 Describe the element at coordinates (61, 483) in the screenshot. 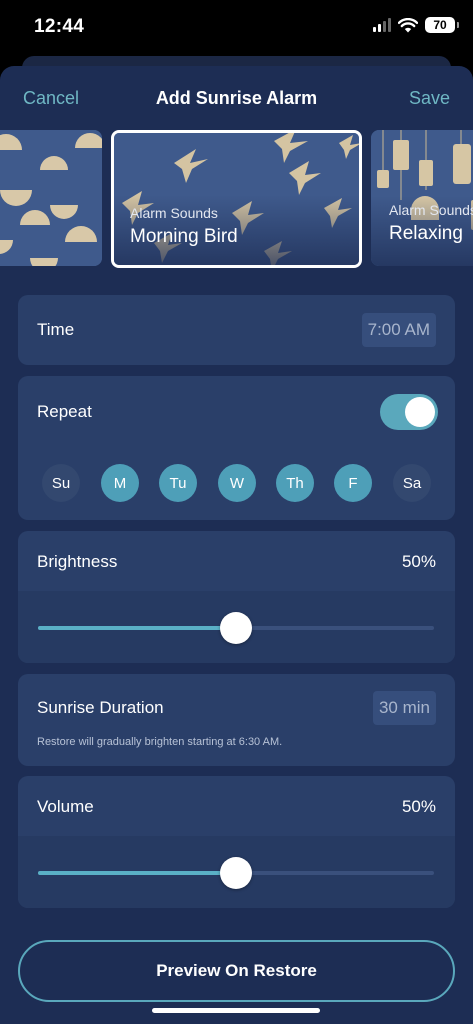

I see `day-button-su: Su` at that location.